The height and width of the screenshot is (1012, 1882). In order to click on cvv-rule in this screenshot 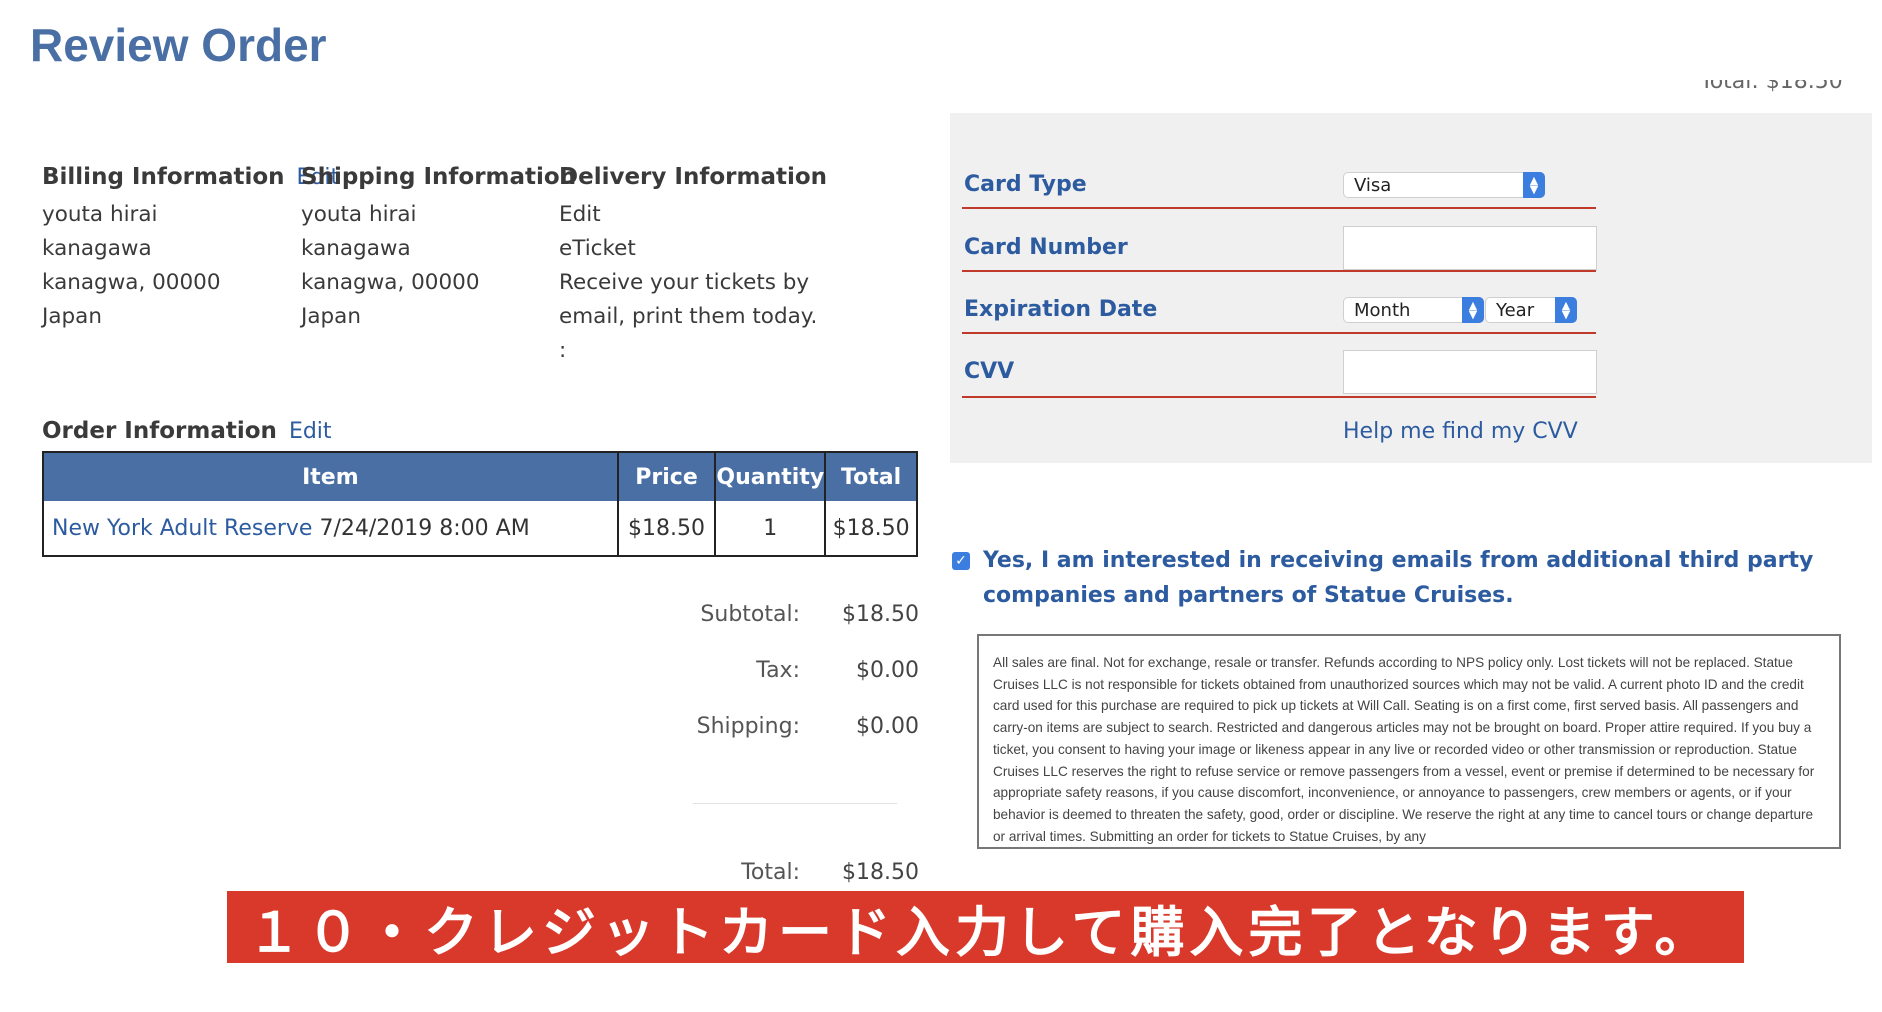, I will do `click(1279, 397)`.